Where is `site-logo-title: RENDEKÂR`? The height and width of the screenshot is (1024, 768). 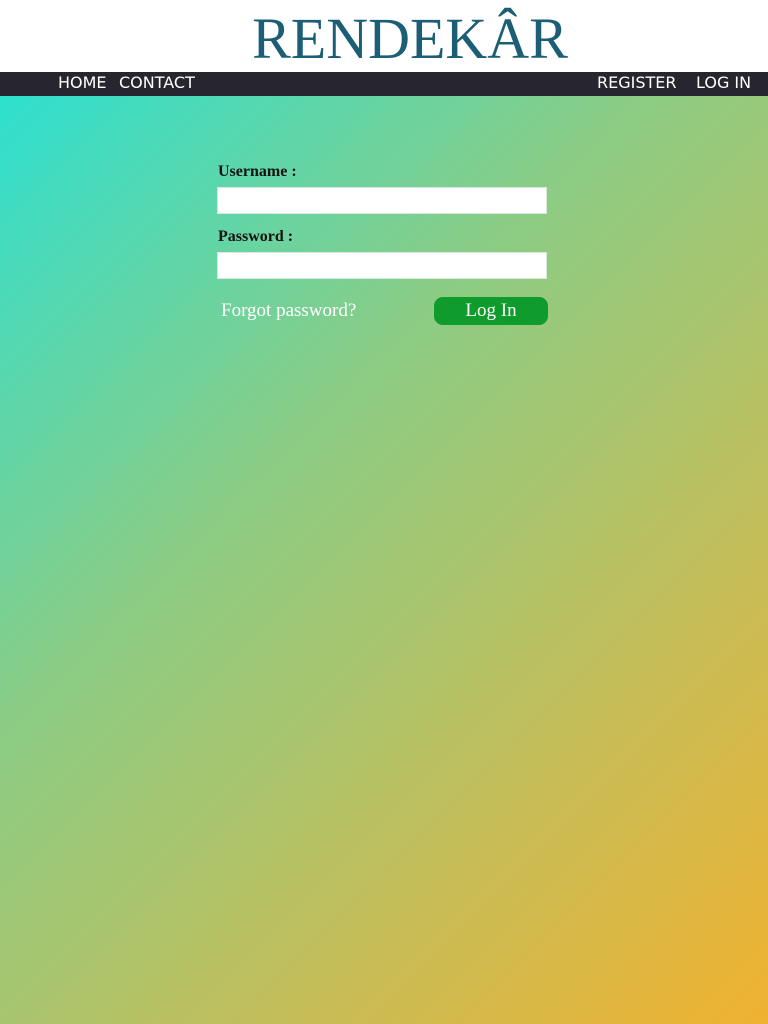 site-logo-title: RENDEKÂR is located at coordinates (384, 39).